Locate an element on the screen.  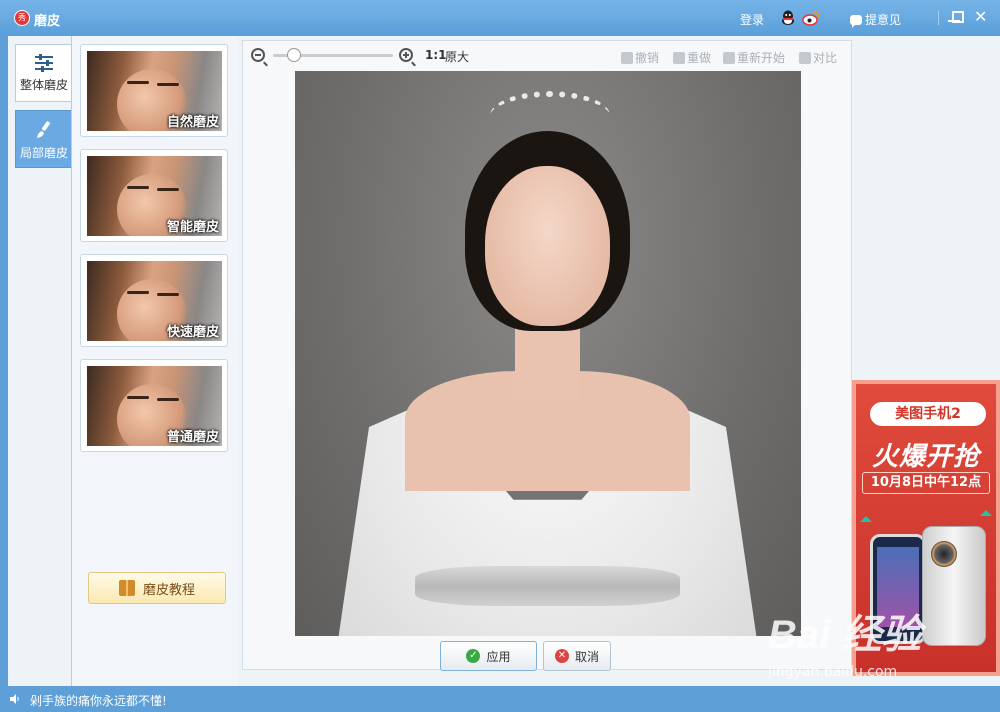
tutorial-button: 磨皮教程 is located at coordinates (157, 588).